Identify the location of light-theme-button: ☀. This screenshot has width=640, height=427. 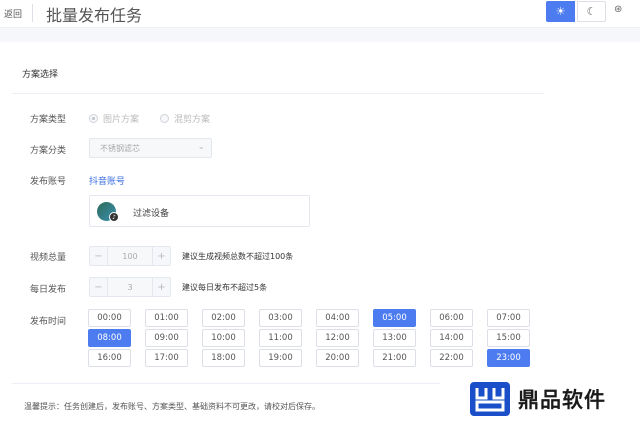
(560, 11).